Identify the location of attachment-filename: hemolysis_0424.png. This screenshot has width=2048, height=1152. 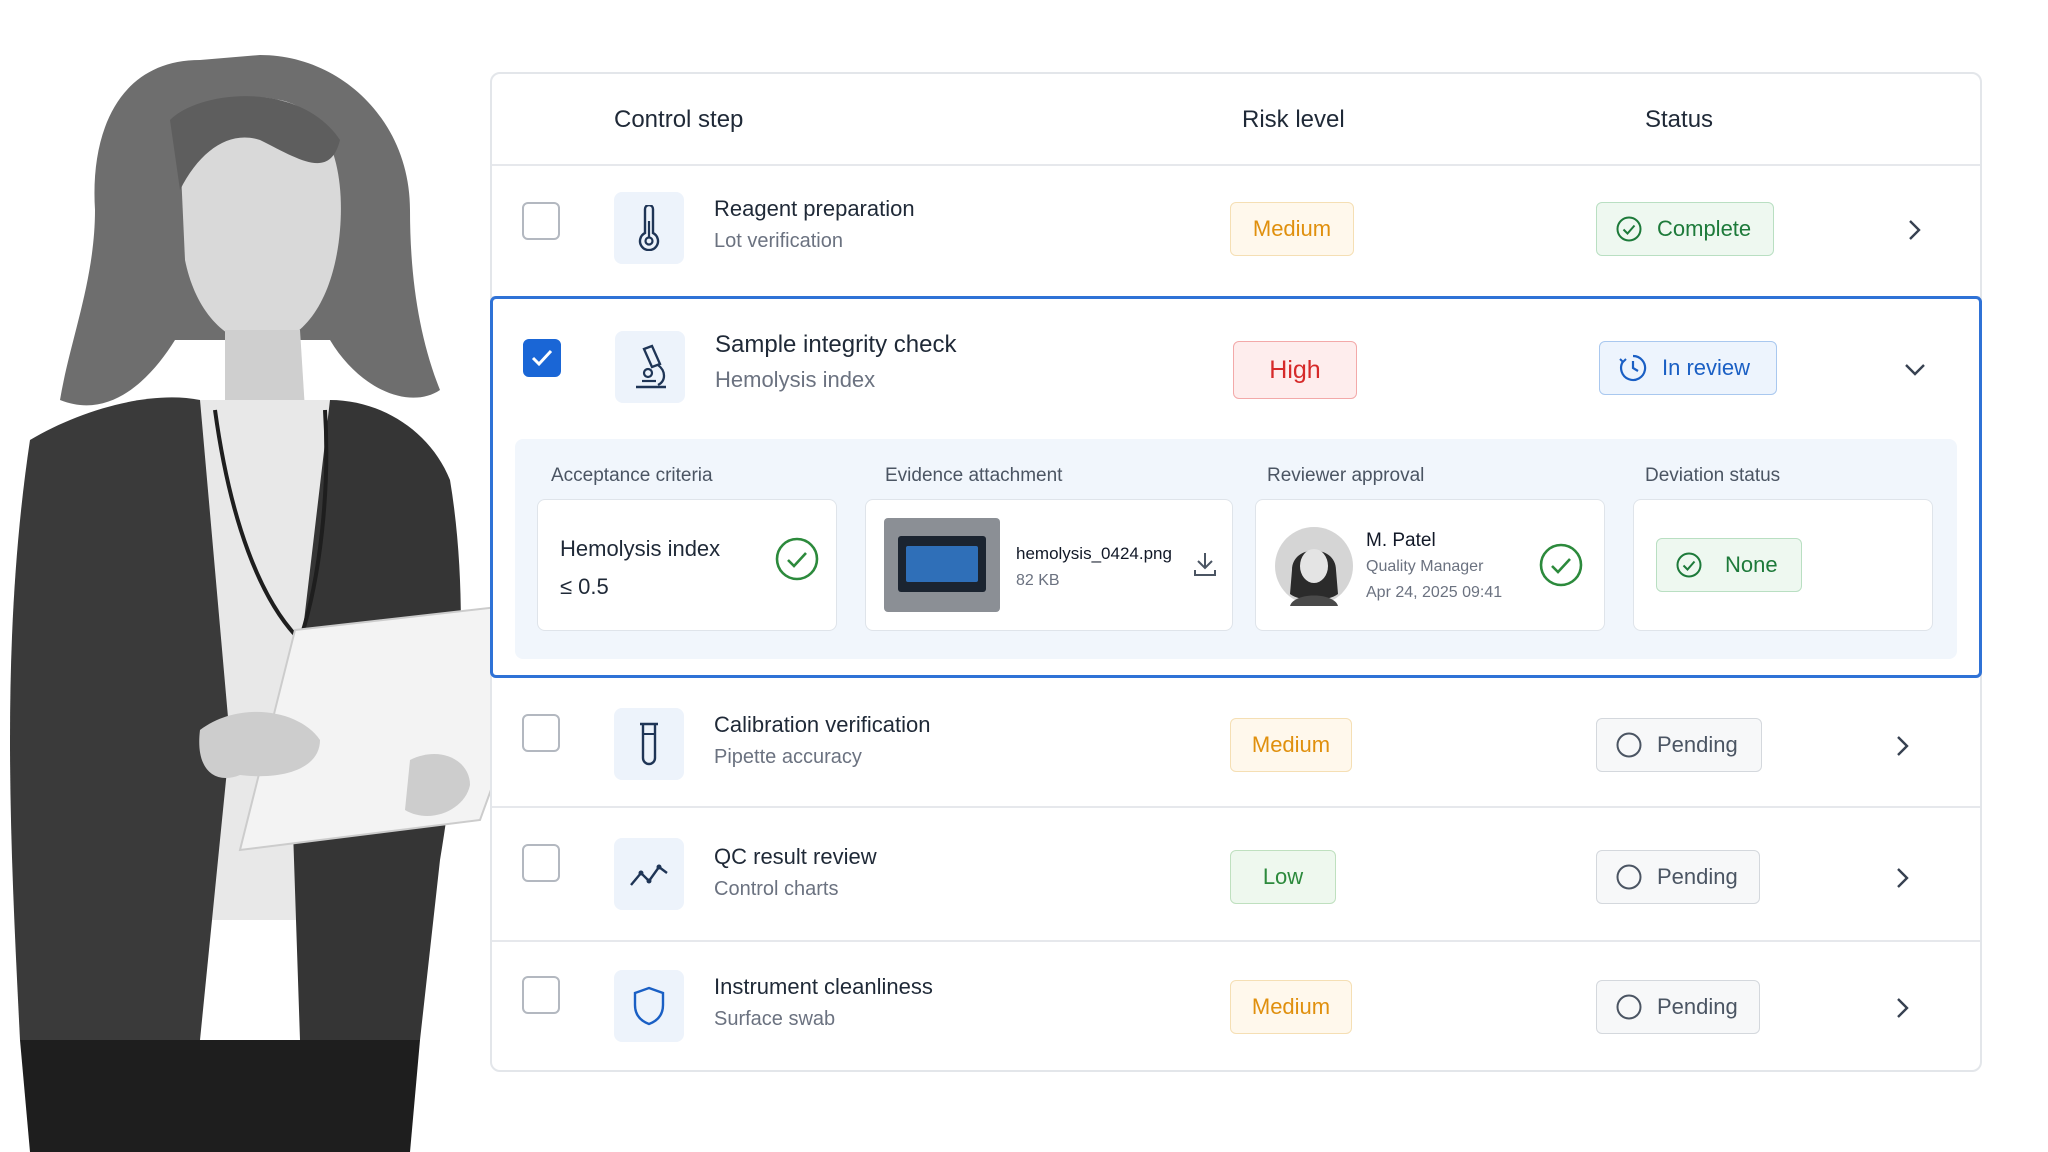
(1094, 554).